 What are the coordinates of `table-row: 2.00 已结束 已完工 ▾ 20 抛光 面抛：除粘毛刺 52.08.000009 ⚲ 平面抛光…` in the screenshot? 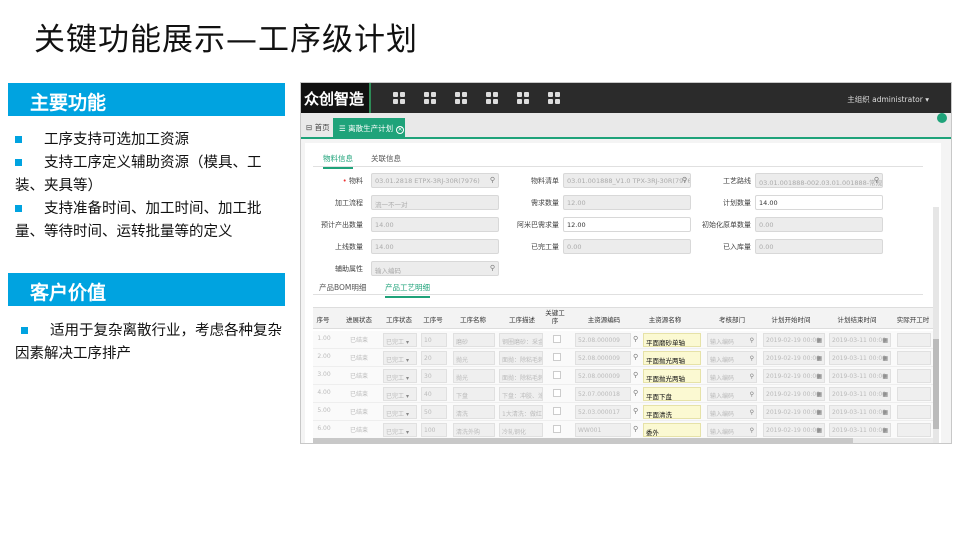 It's located at (623, 358).